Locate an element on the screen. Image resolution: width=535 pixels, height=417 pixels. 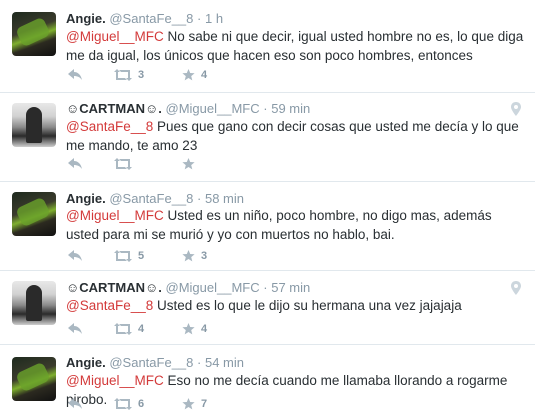
retweet-button: 6 is located at coordinates (129, 404).